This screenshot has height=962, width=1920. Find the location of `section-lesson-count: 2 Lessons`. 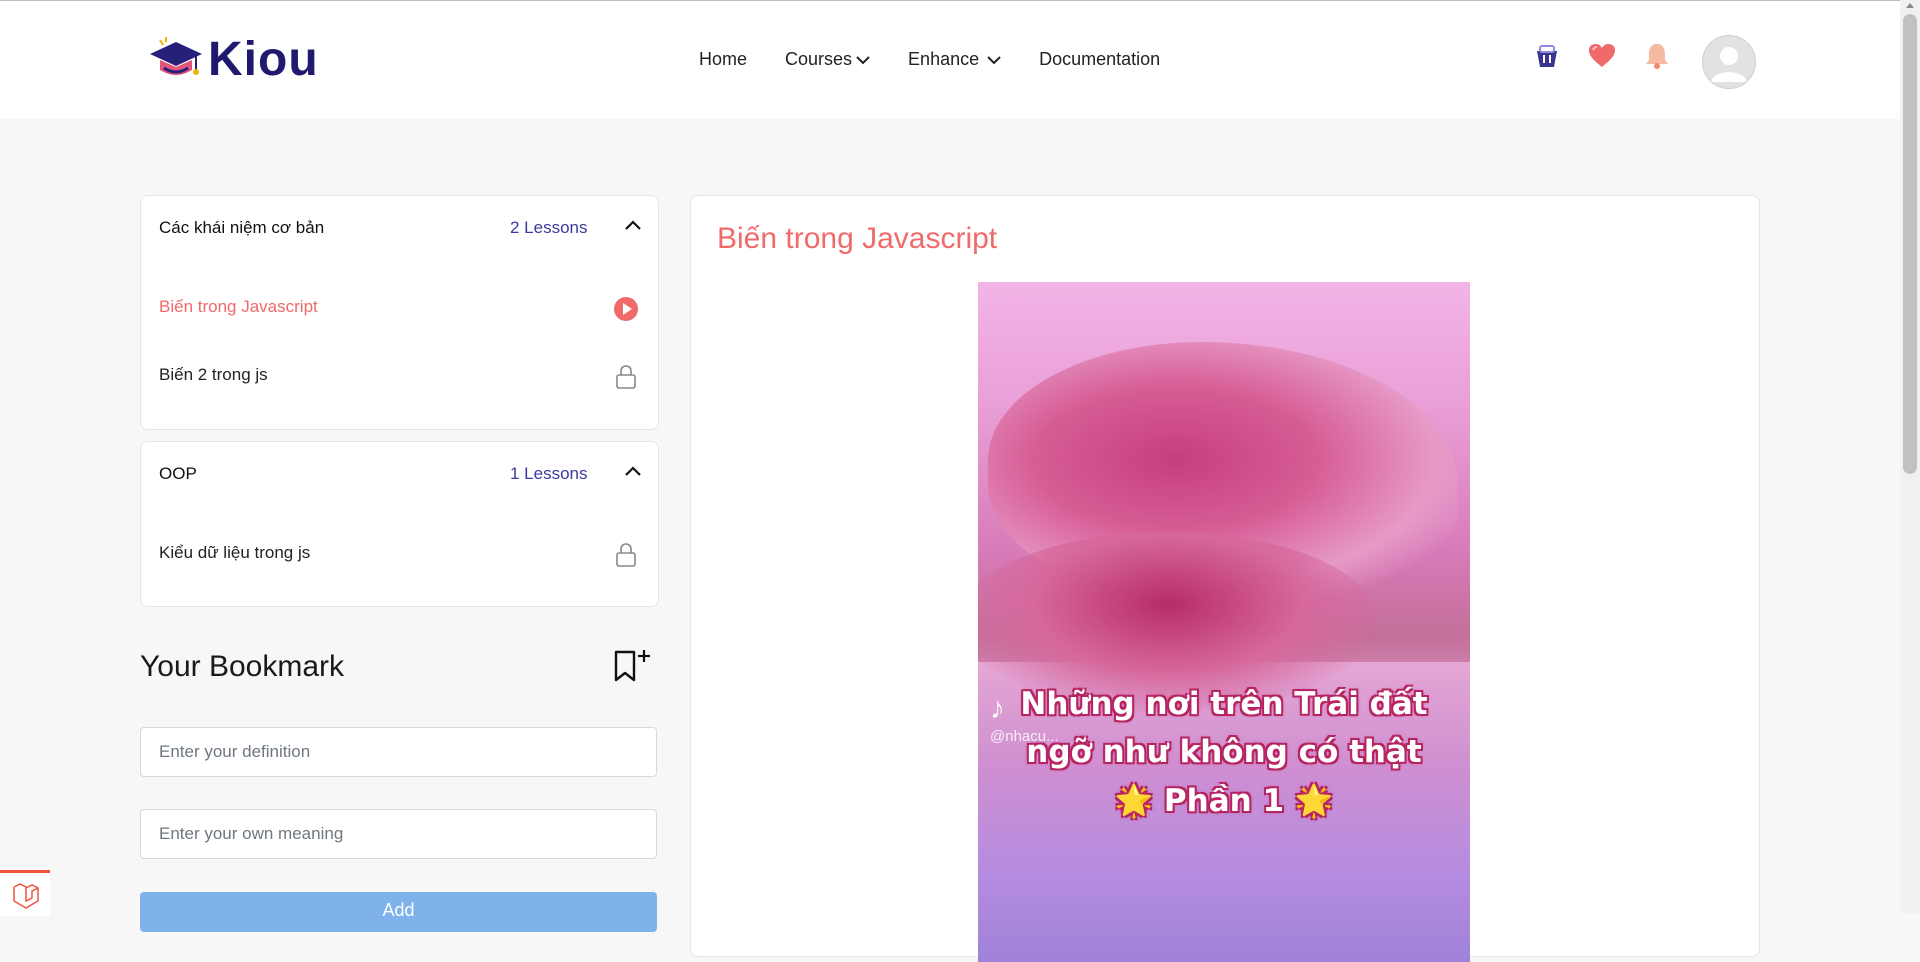

section-lesson-count: 2 Lessons is located at coordinates (549, 227).